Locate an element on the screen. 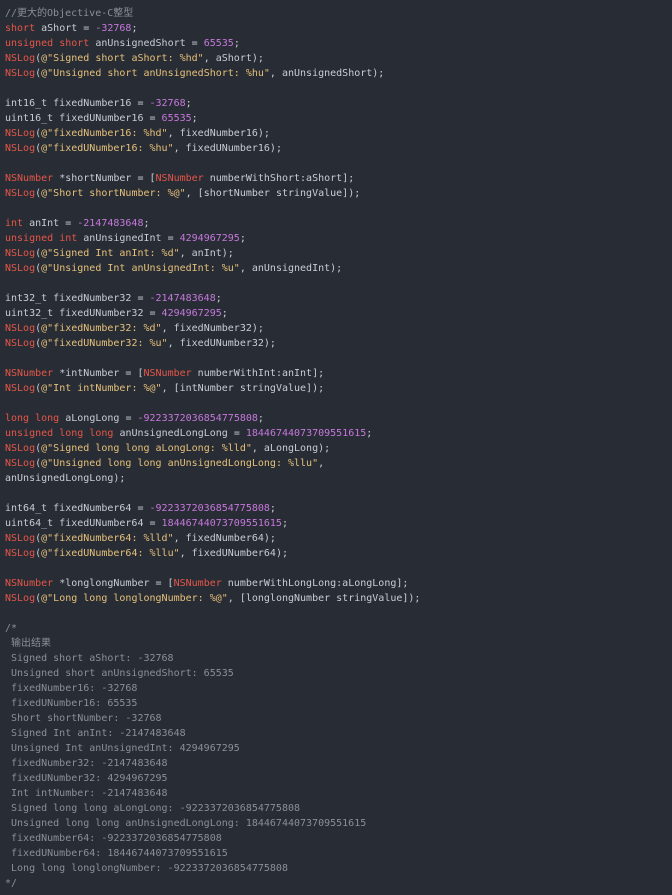 The image size is (672, 895). code-token-comment: Unsigned short anUnsignedShort: 65535 is located at coordinates (119, 673).